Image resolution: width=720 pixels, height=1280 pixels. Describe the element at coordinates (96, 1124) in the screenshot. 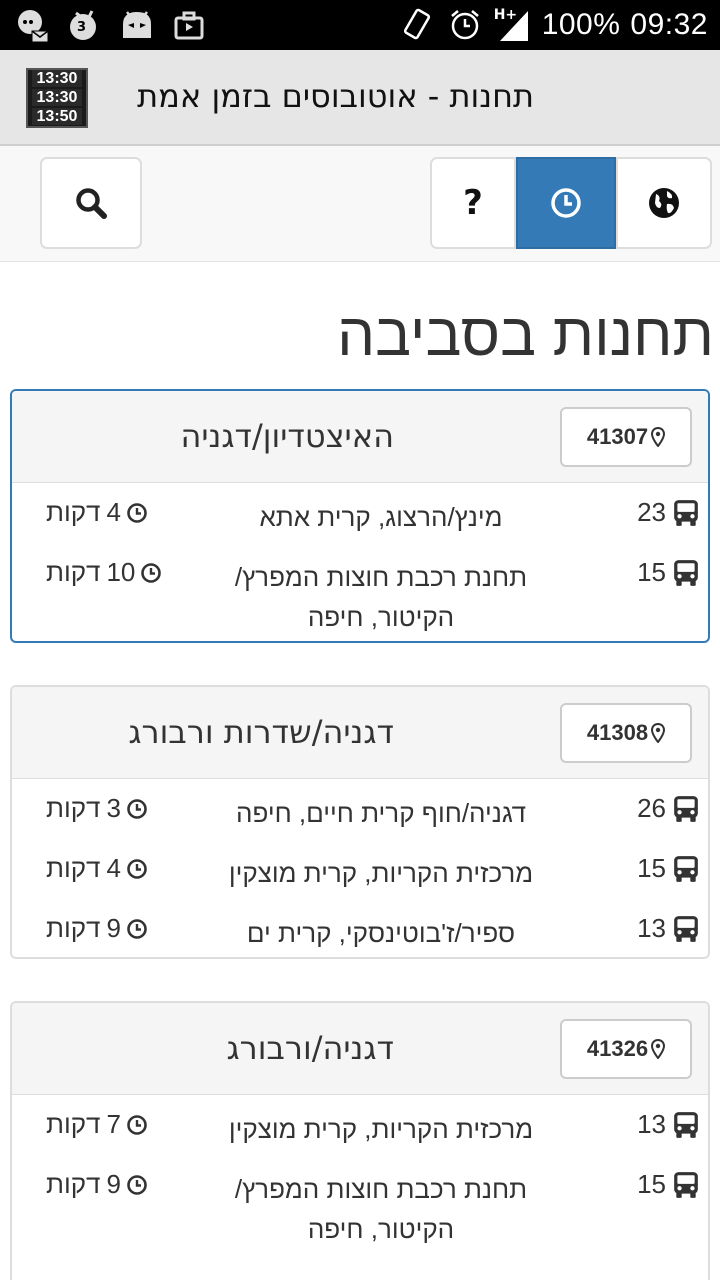

I see `eta: דקות 7` at that location.